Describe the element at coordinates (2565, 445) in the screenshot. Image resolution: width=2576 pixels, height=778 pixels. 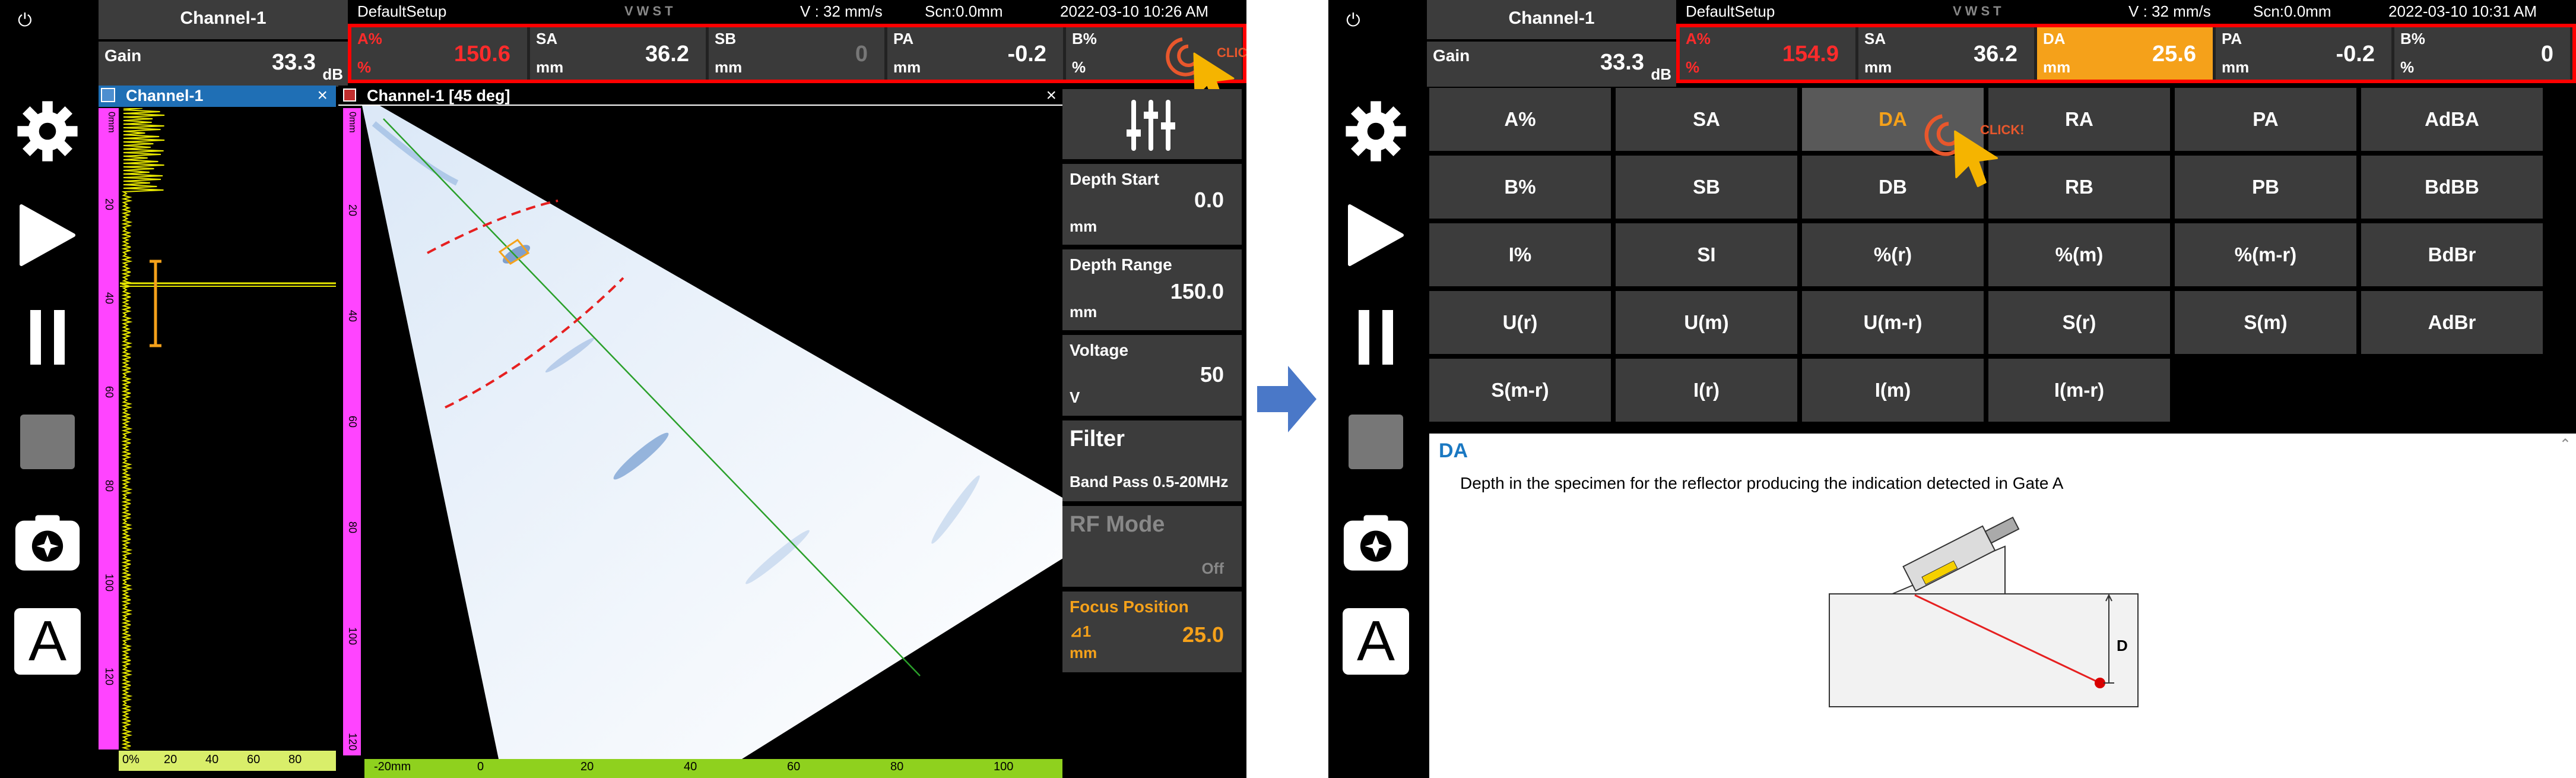
I see `scroll-up-icon: ⌃` at that location.